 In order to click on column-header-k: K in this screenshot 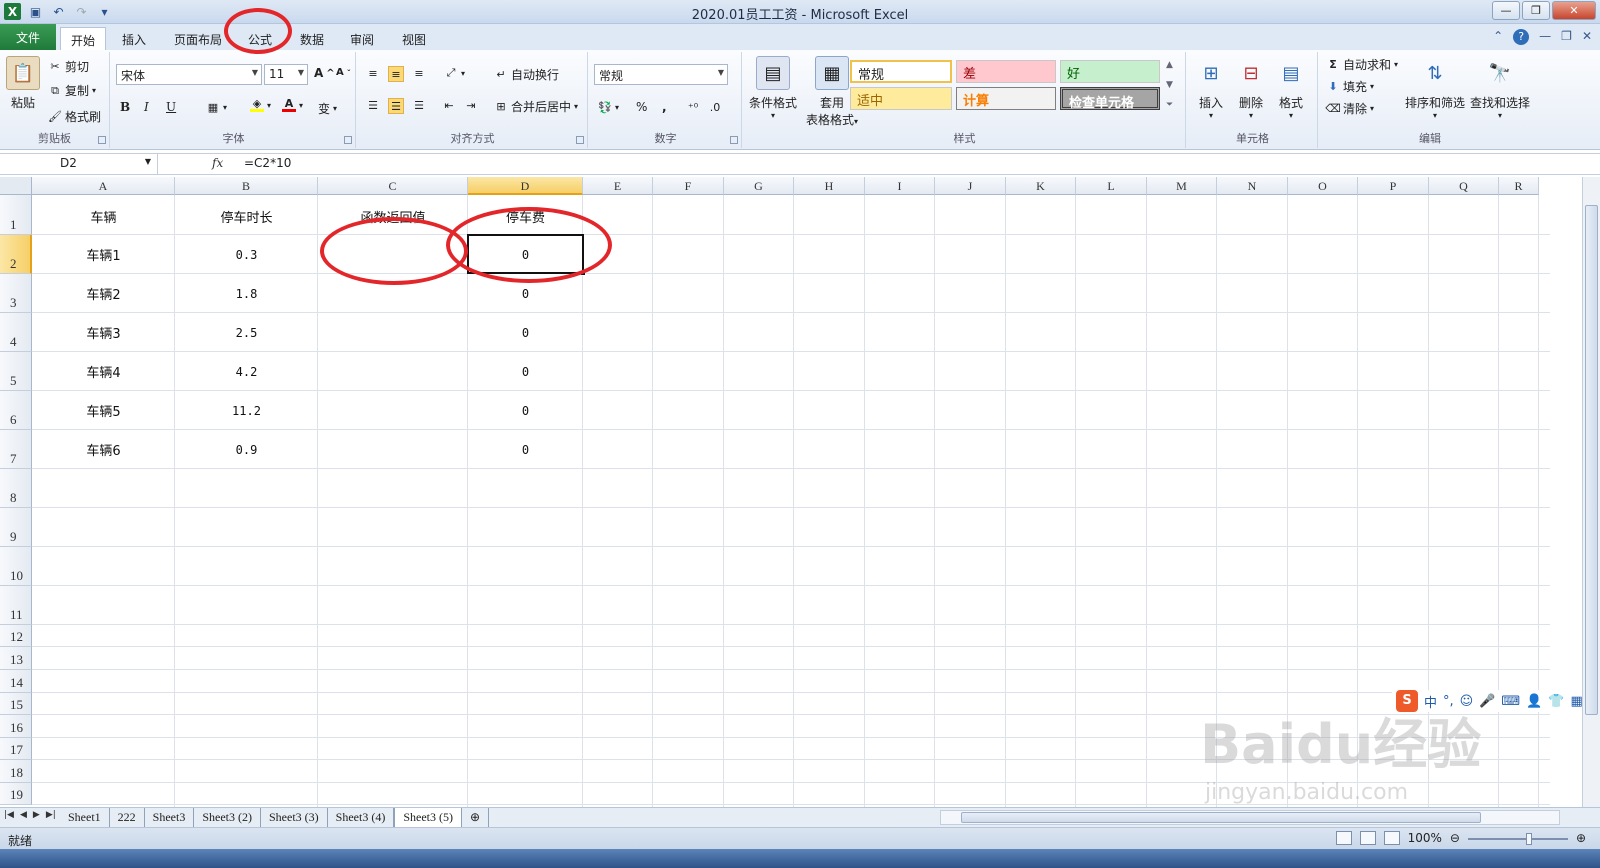, I will do `click(1041, 186)`.